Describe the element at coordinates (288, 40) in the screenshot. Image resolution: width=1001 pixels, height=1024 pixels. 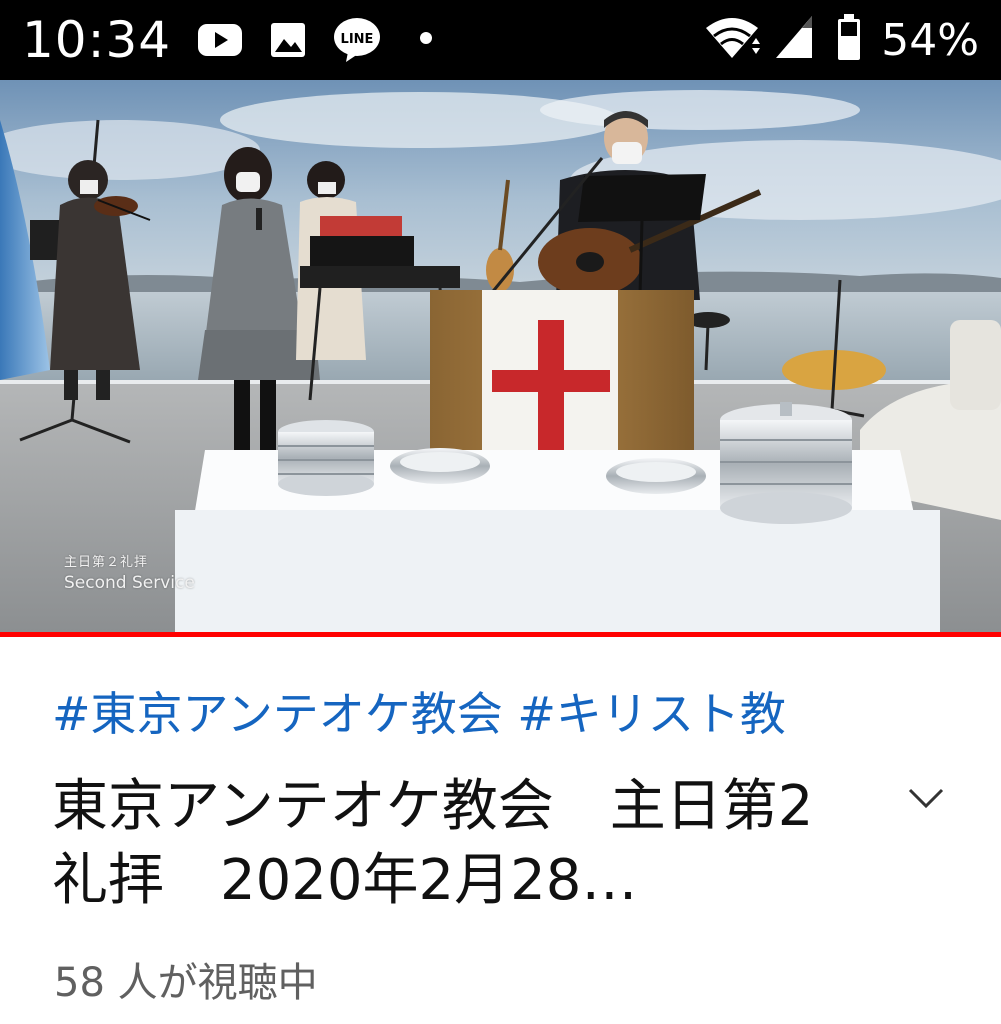
I see `image-icon` at that location.